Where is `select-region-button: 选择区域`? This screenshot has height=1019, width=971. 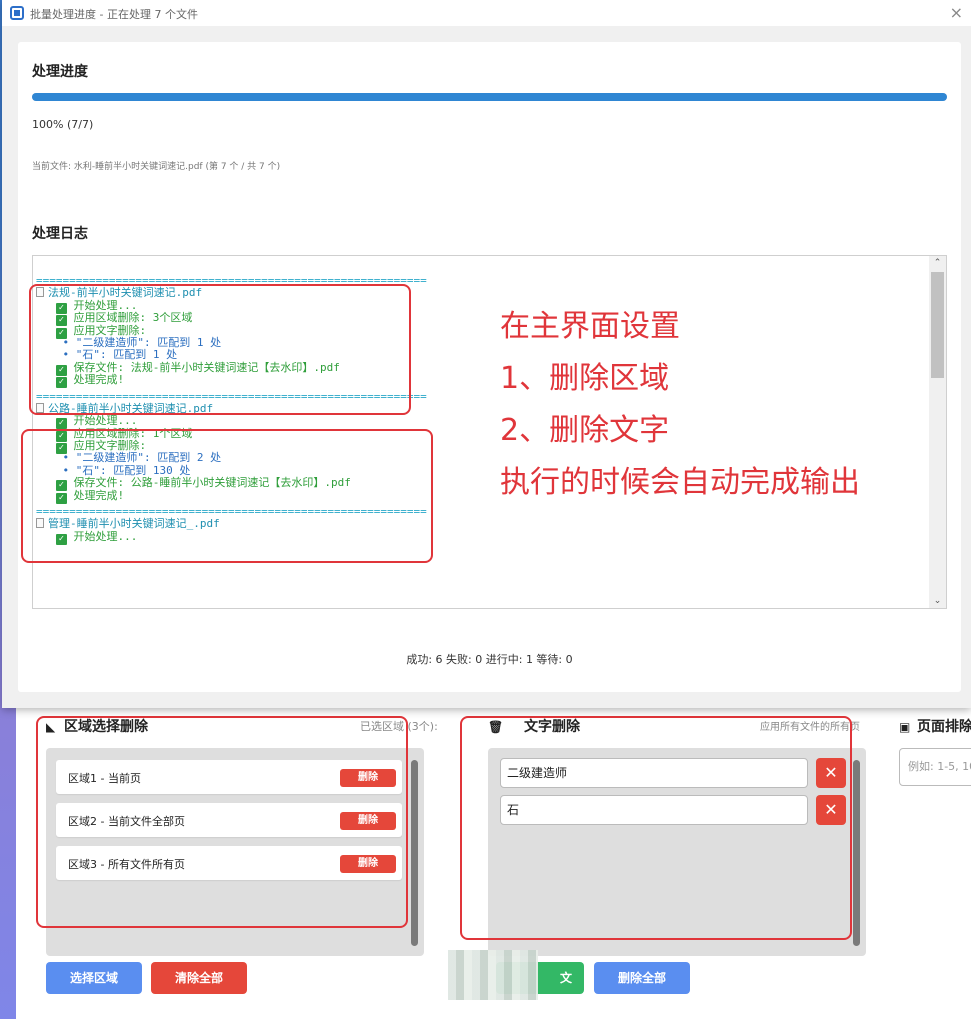 select-region-button: 选择区域 is located at coordinates (94, 978).